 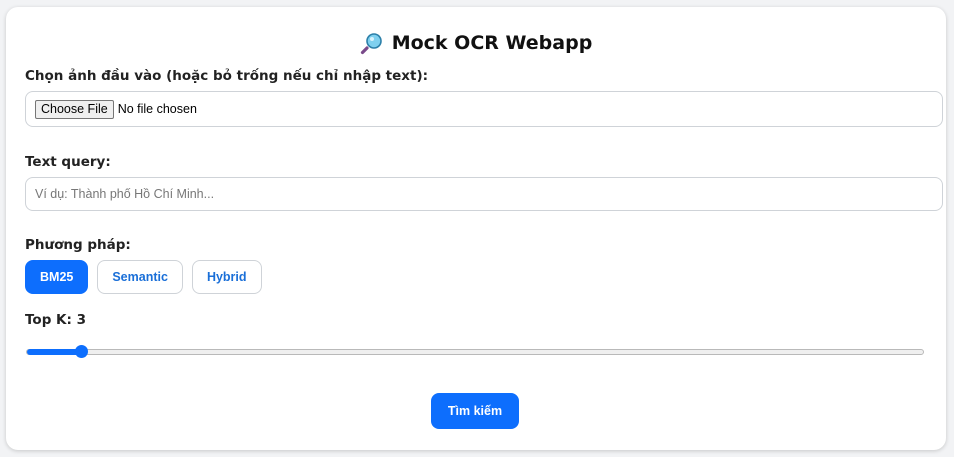 What do you see at coordinates (78, 245) in the screenshot?
I see `method-label: Phương pháp:` at bounding box center [78, 245].